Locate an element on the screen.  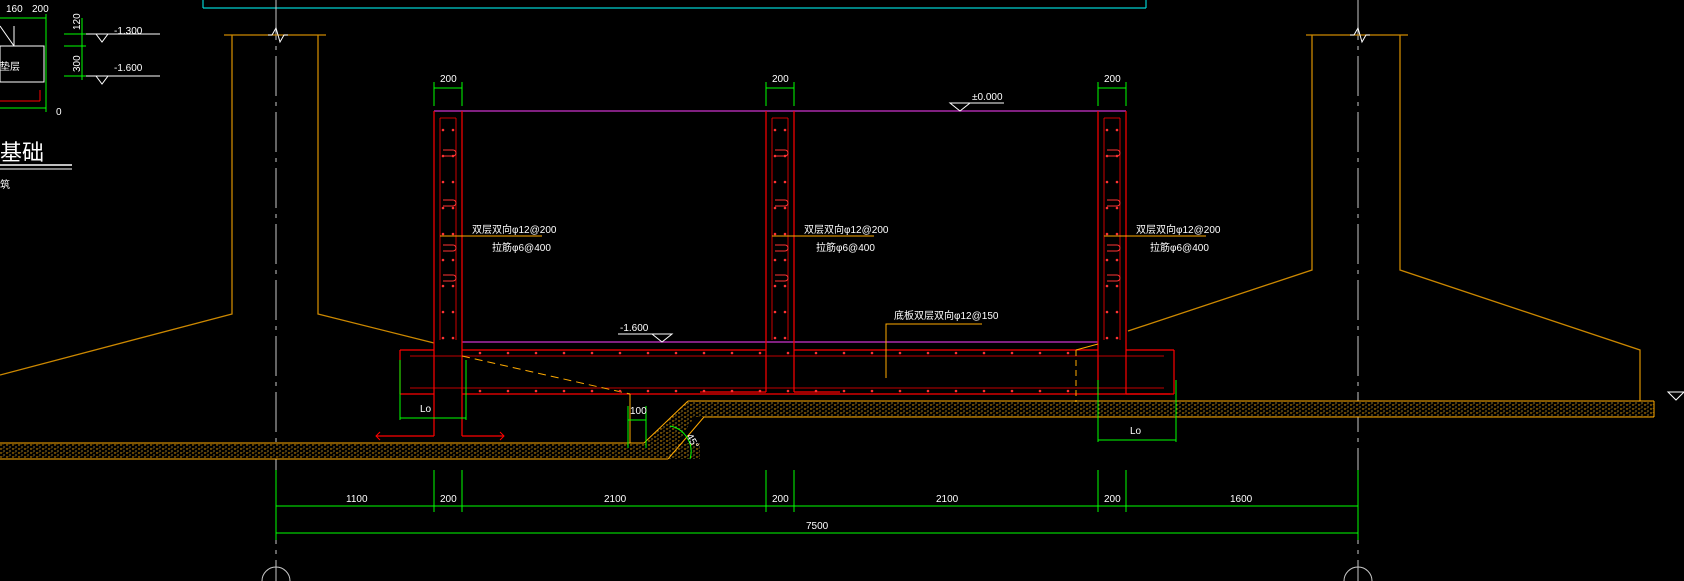
dim-total: 7500 is located at coordinates (817, 526).